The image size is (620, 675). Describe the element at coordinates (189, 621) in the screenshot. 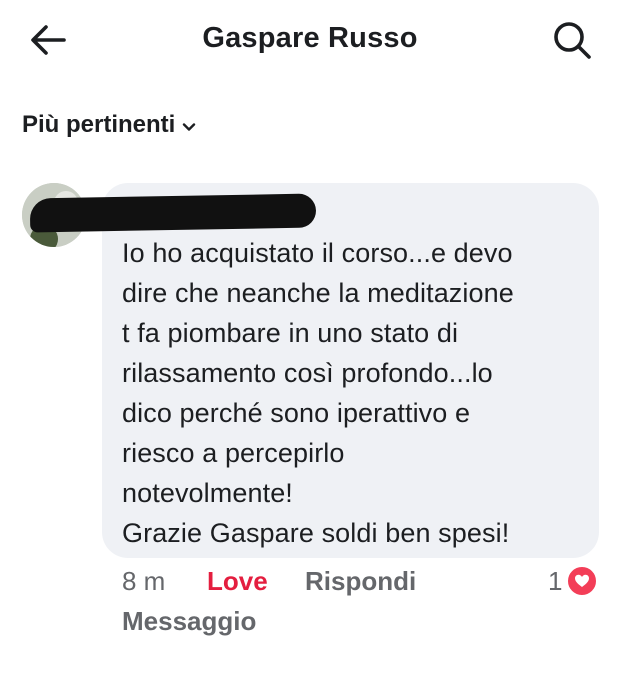

I see `message-button: Messaggio` at that location.